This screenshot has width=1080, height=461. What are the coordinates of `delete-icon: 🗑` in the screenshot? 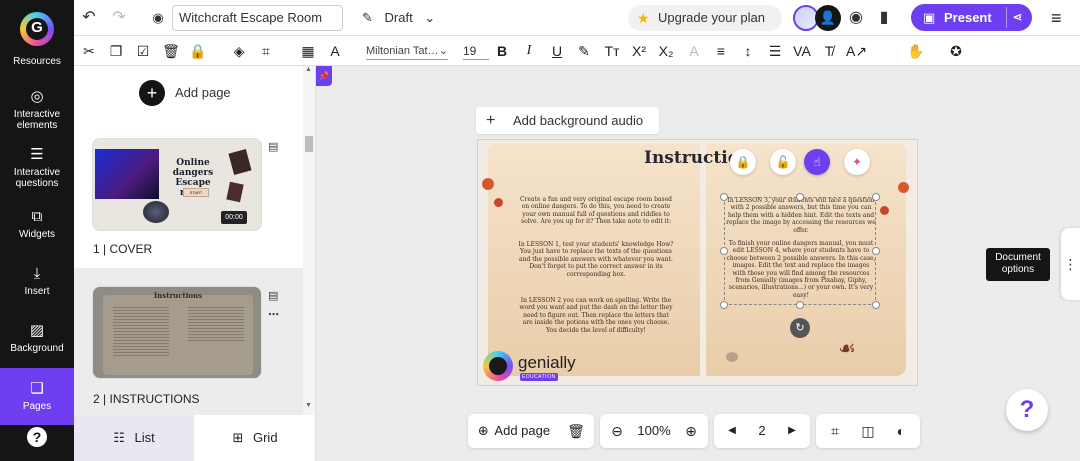 It's located at (171, 51).